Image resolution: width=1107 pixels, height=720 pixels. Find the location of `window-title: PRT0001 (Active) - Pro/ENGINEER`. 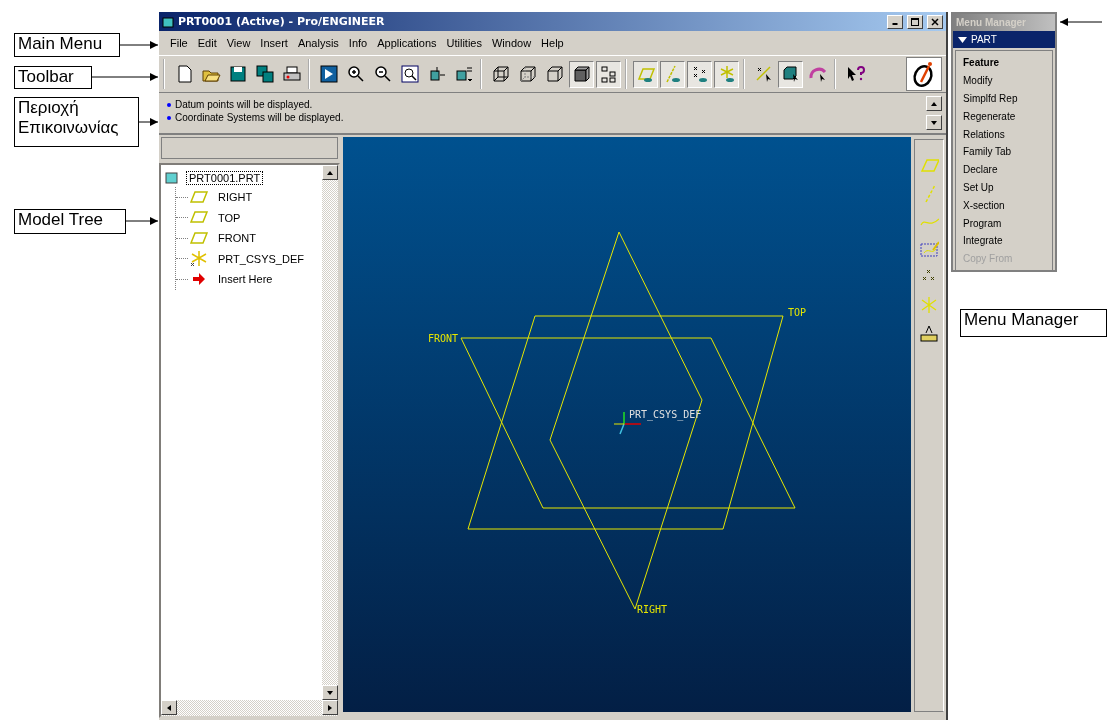

window-title: PRT0001 (Active) - Pro/ENGINEER is located at coordinates (282, 21).